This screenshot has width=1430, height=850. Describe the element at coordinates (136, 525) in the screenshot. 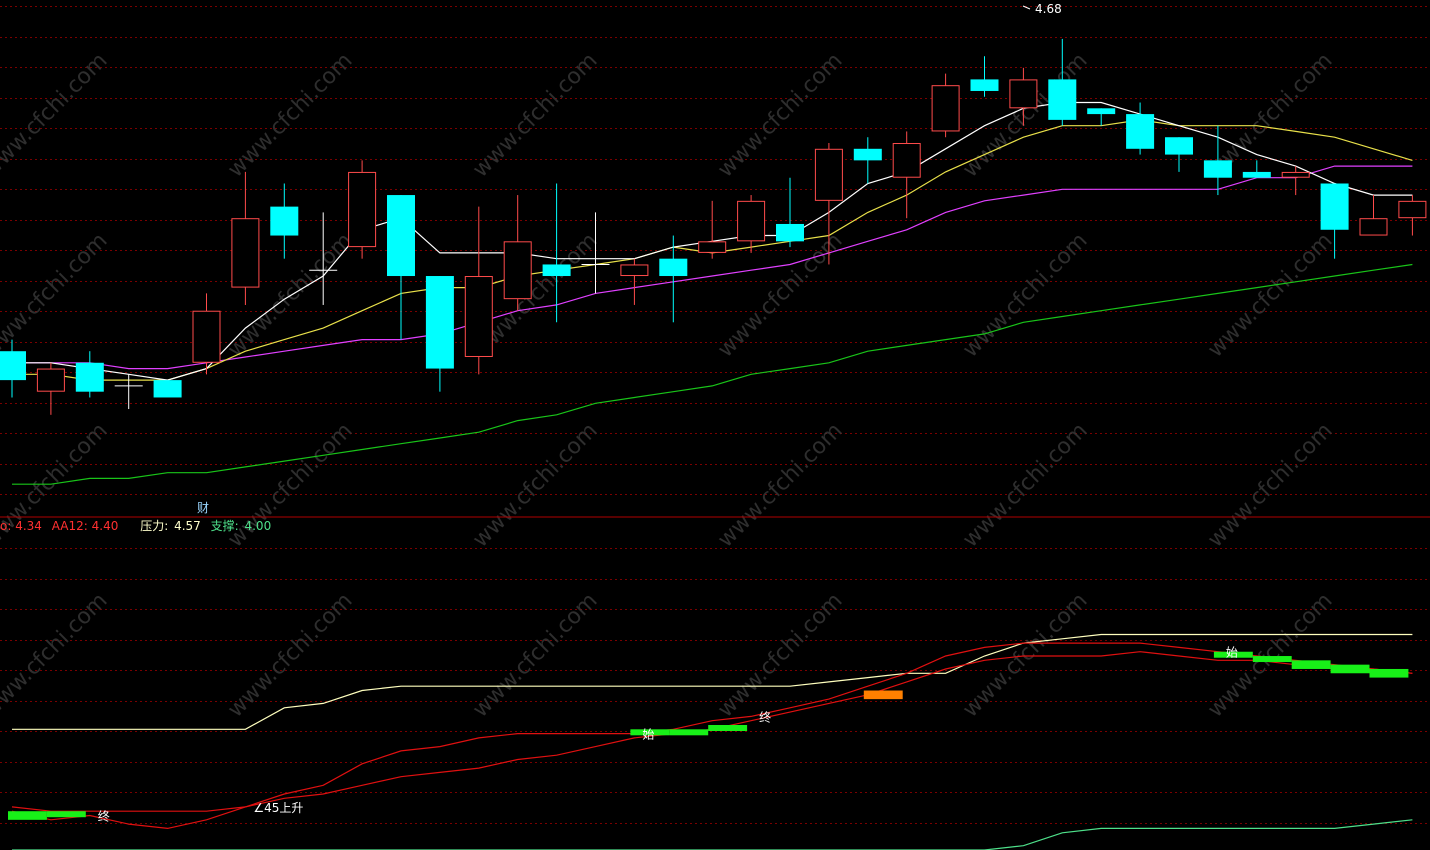

I see `indicator-legend: o: 4.34 AA12: 4.40 压力: 4.57 支撑: 4.00` at that location.